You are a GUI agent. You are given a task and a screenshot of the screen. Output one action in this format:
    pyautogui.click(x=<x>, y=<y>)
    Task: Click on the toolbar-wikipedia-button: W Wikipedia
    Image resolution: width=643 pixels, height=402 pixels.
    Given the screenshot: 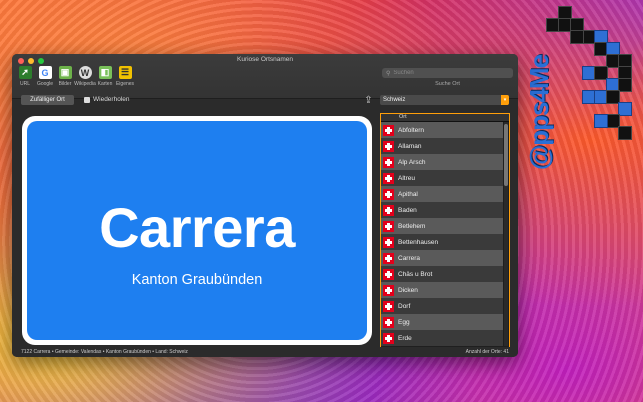 What is the action you would take?
    pyautogui.click(x=85, y=76)
    